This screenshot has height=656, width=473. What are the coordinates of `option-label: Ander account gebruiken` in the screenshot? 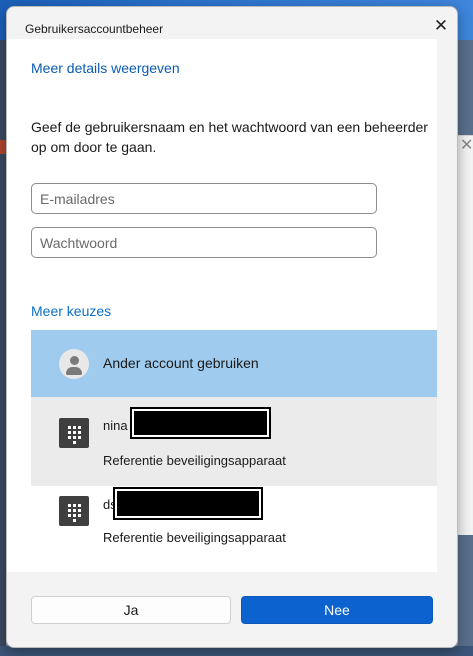 It's located at (181, 363).